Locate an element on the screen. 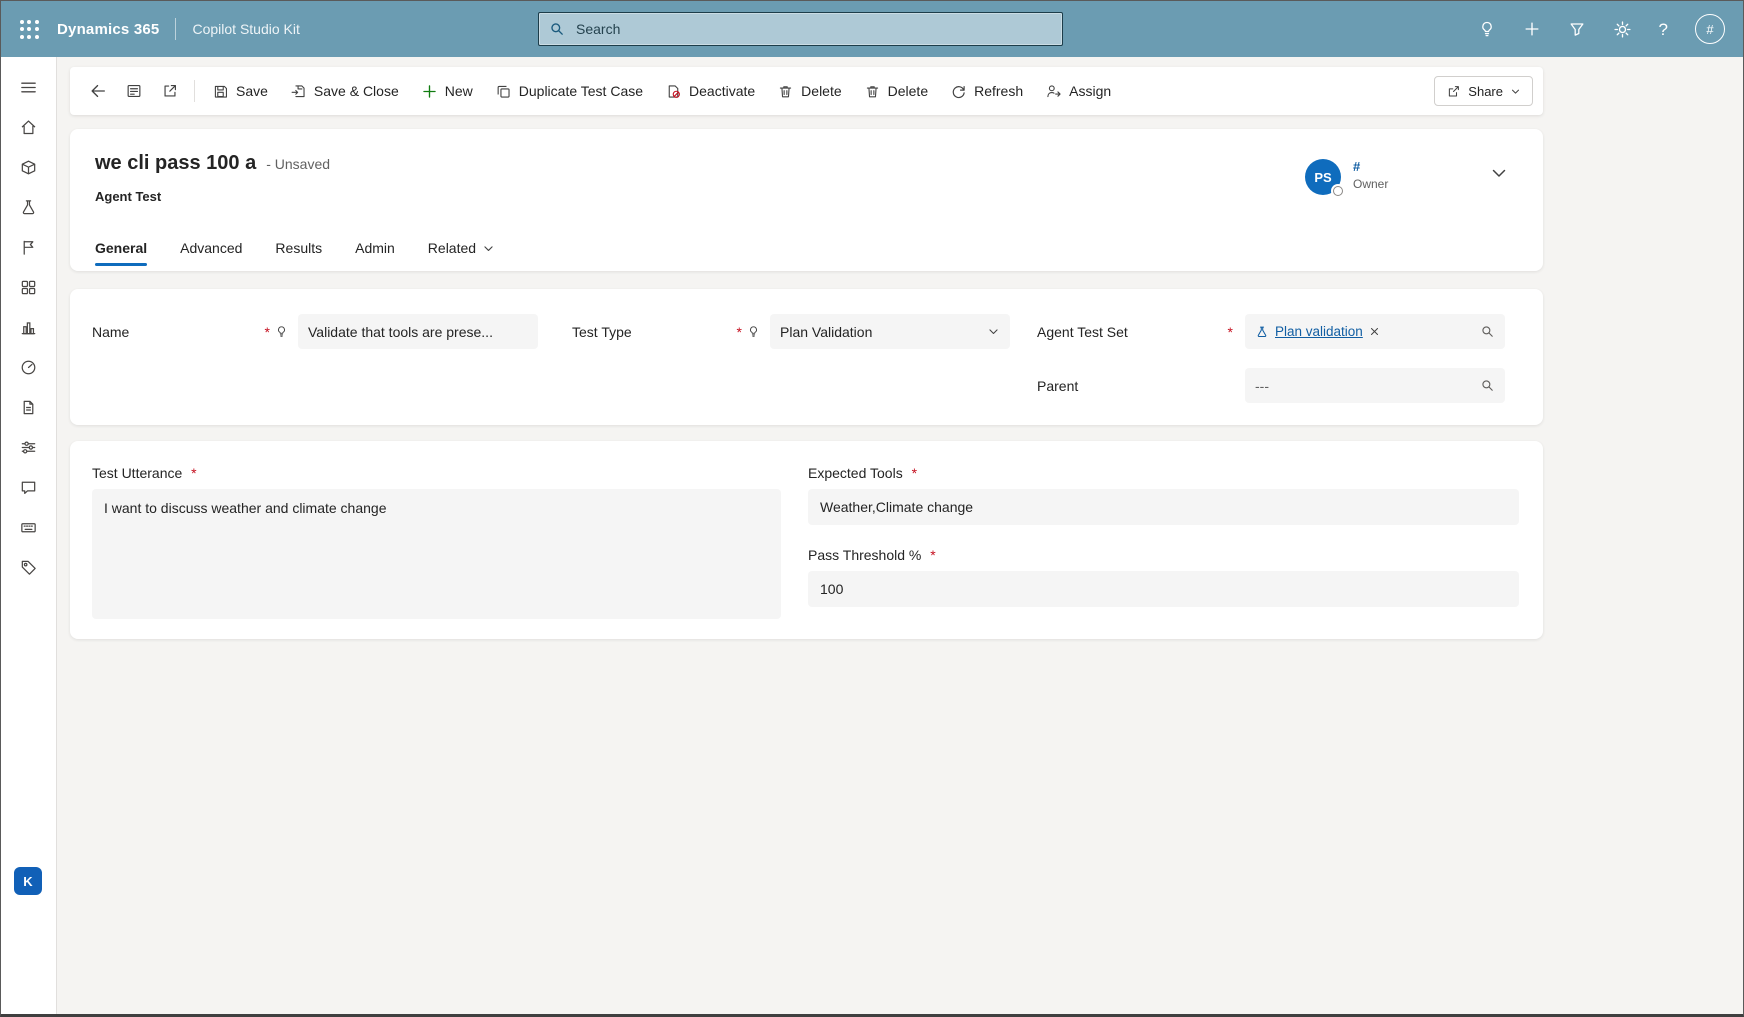 The height and width of the screenshot is (1017, 1744). form-switcher-button is located at coordinates (134, 91).